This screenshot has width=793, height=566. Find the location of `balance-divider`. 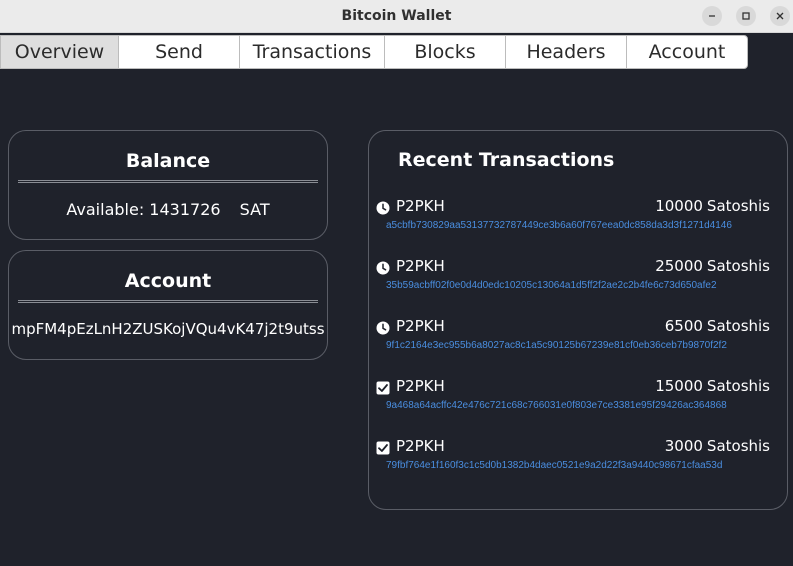

balance-divider is located at coordinates (168, 181).